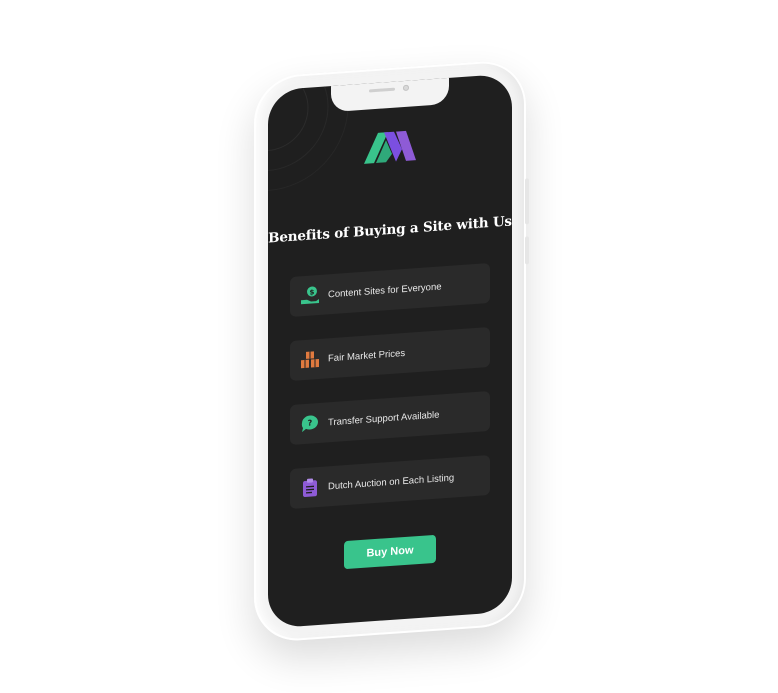 The height and width of the screenshot is (693, 778). I want to click on question-chat-icon: ?, so click(310, 423).